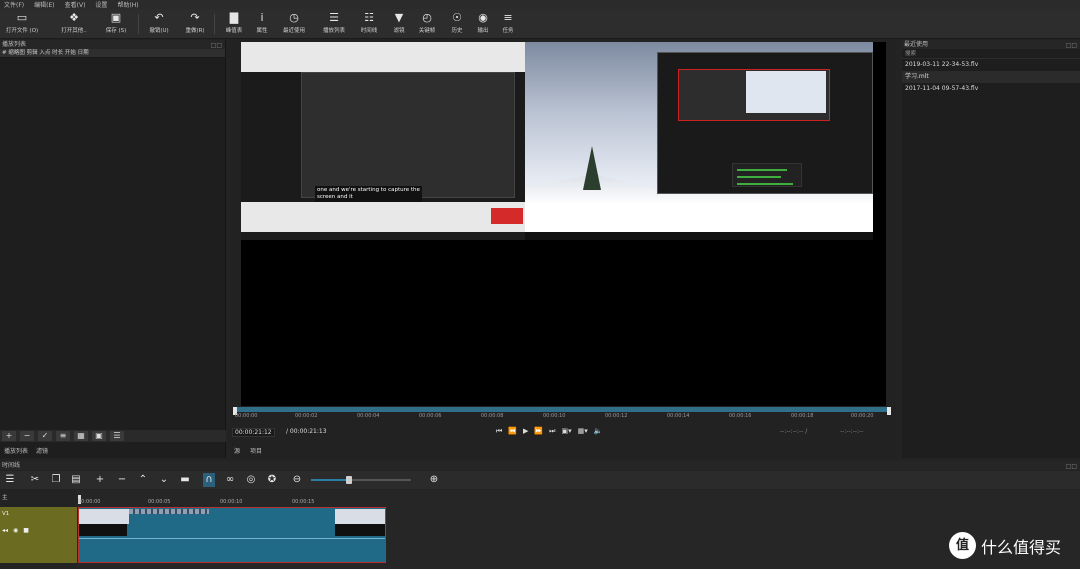 Image resolution: width=1080 pixels, height=569 pixels. Describe the element at coordinates (230, 480) in the screenshot. I see `scrub-icon: ∞` at that location.